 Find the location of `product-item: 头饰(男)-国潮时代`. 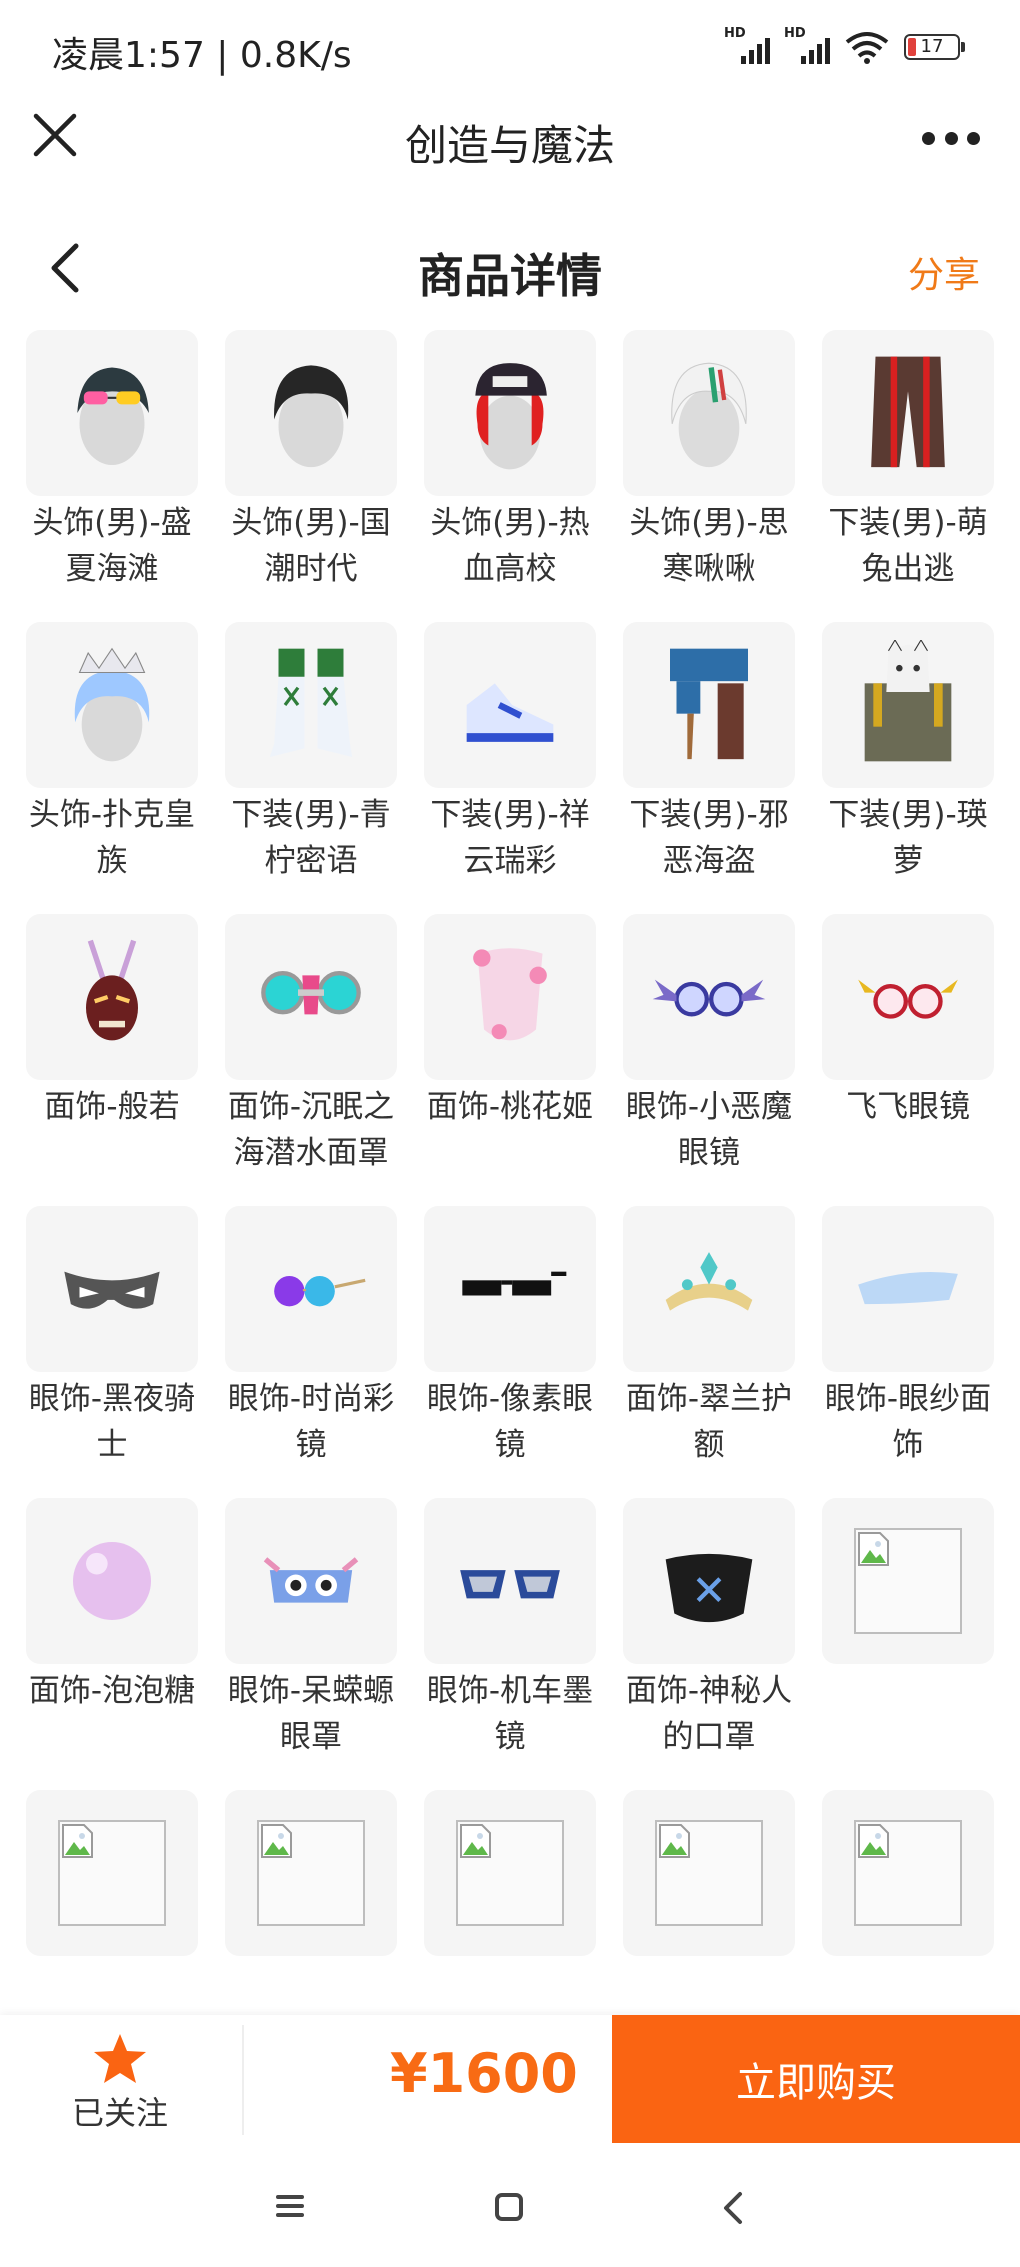

product-item: 头饰(男)-国潮时代 is located at coordinates (311, 476).